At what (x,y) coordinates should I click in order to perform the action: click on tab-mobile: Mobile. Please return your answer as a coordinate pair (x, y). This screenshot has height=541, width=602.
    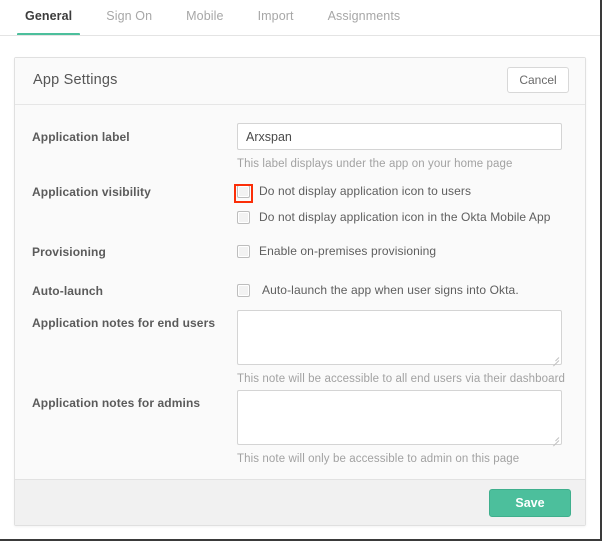
    Looking at the image, I should click on (204, 18).